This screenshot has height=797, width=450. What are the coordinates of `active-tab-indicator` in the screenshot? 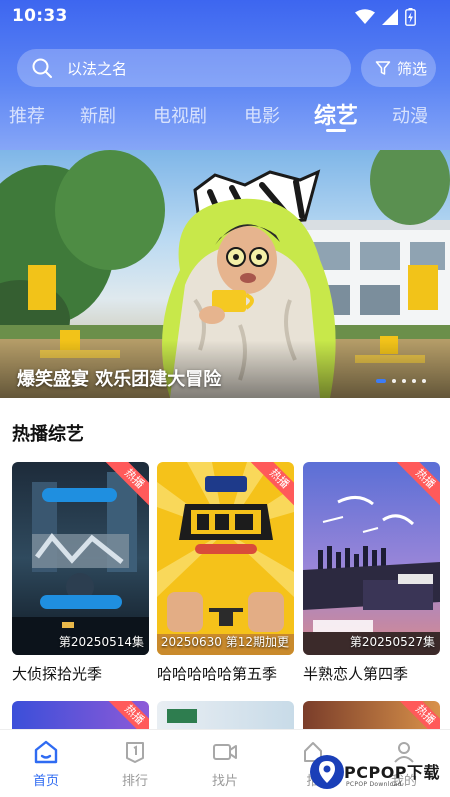 It's located at (336, 130).